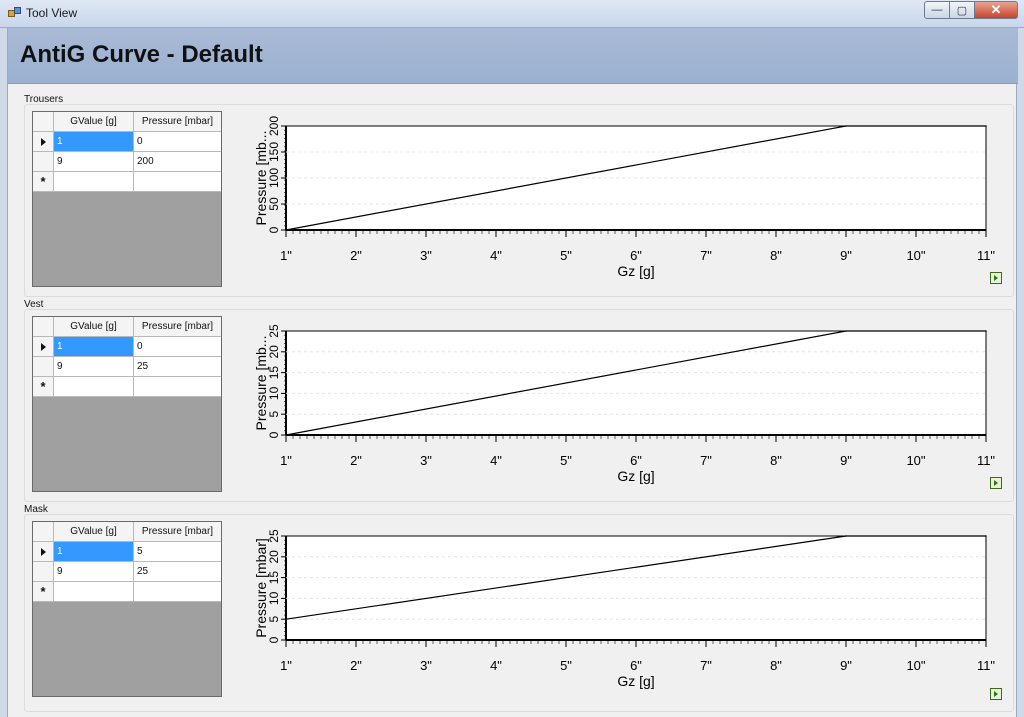 Image resolution: width=1024 pixels, height=717 pixels. What do you see at coordinates (274, 331) in the screenshot?
I see `y-tick-label: 25` at bounding box center [274, 331].